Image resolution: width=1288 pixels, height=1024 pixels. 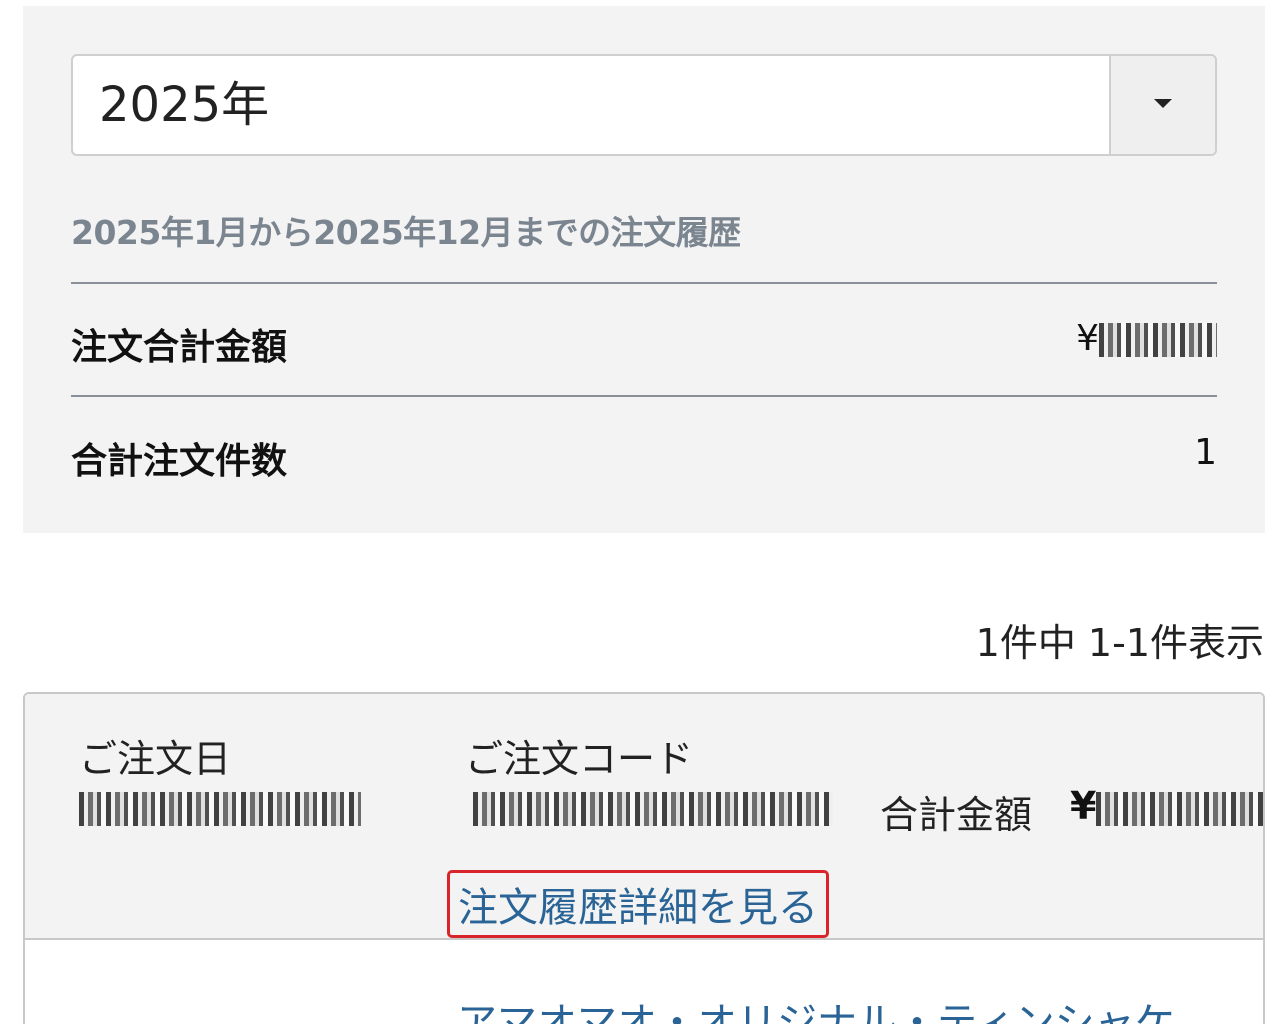 I want to click on redacted-amount, so click(x=1158, y=340).